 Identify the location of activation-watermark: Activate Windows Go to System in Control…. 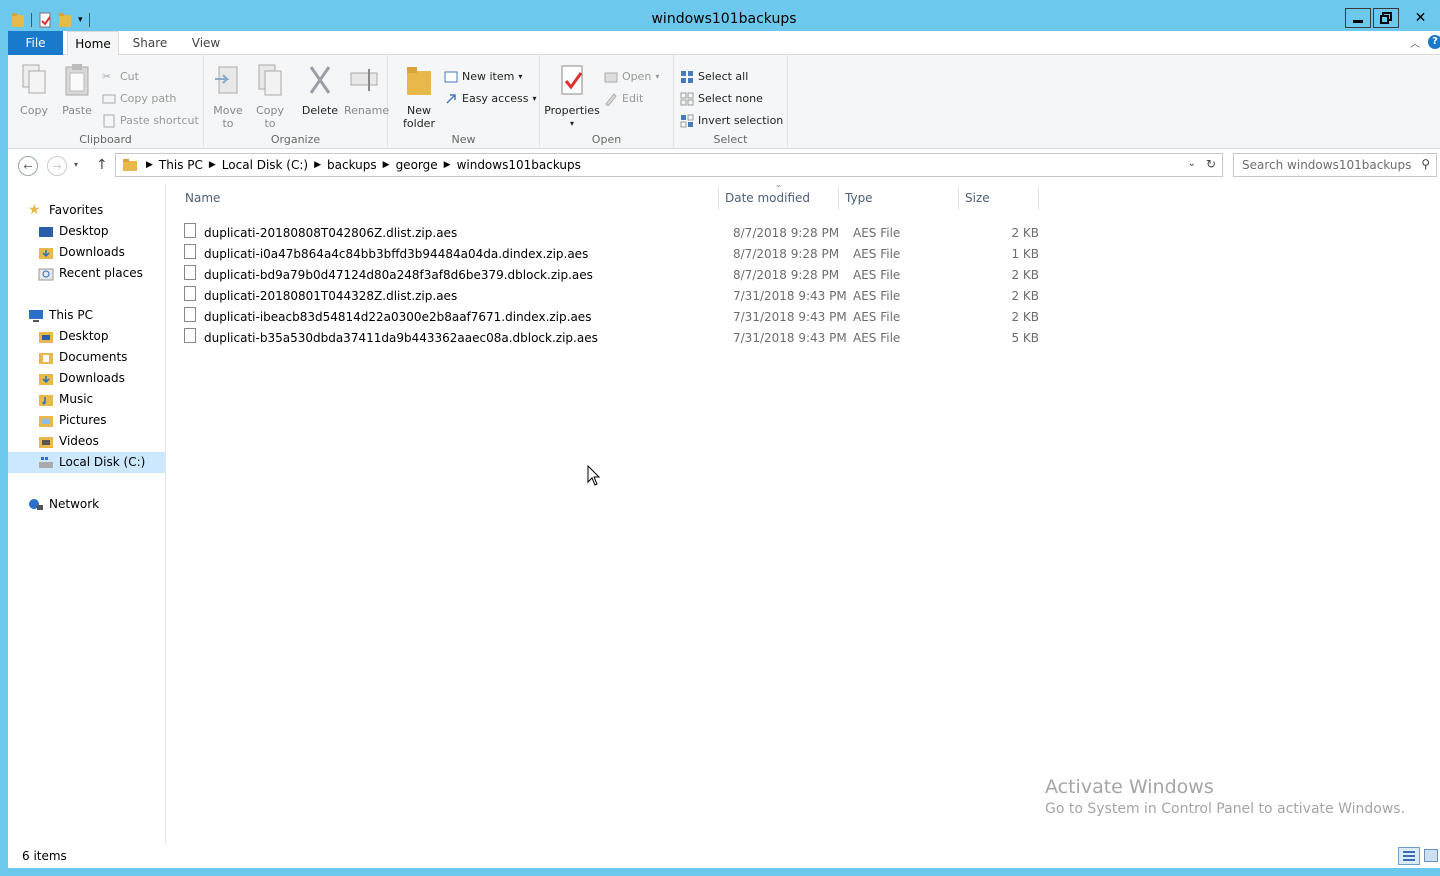
(1225, 796).